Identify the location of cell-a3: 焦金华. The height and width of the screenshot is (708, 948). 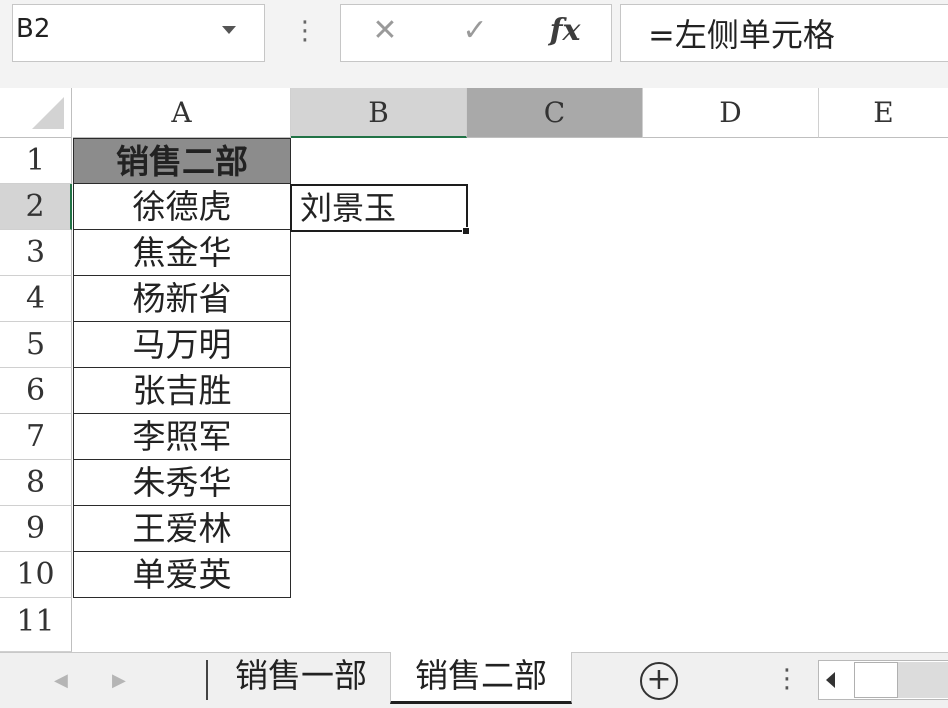
(182, 253).